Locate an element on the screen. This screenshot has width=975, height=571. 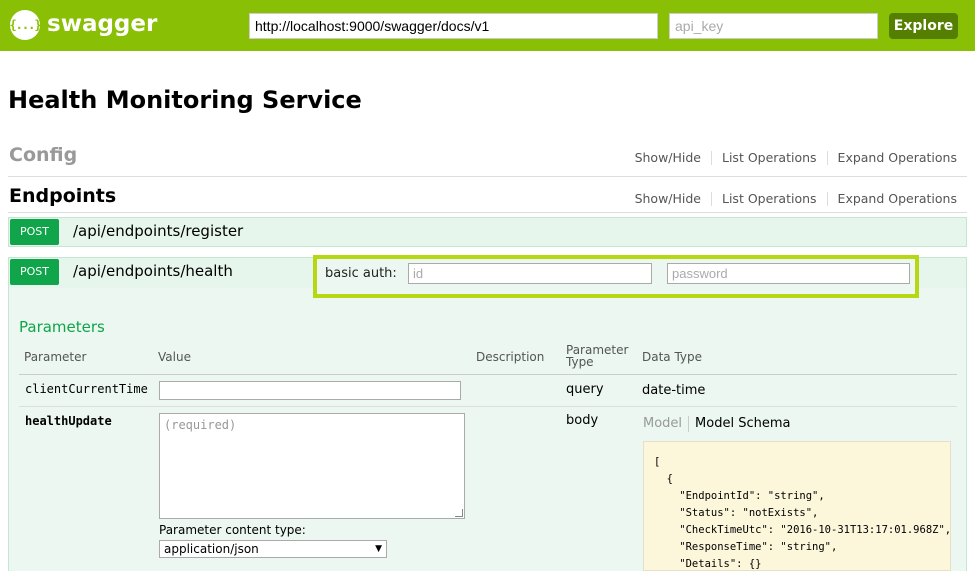
param-name-healthUpdate: healthUpdate is located at coordinates (68, 421).